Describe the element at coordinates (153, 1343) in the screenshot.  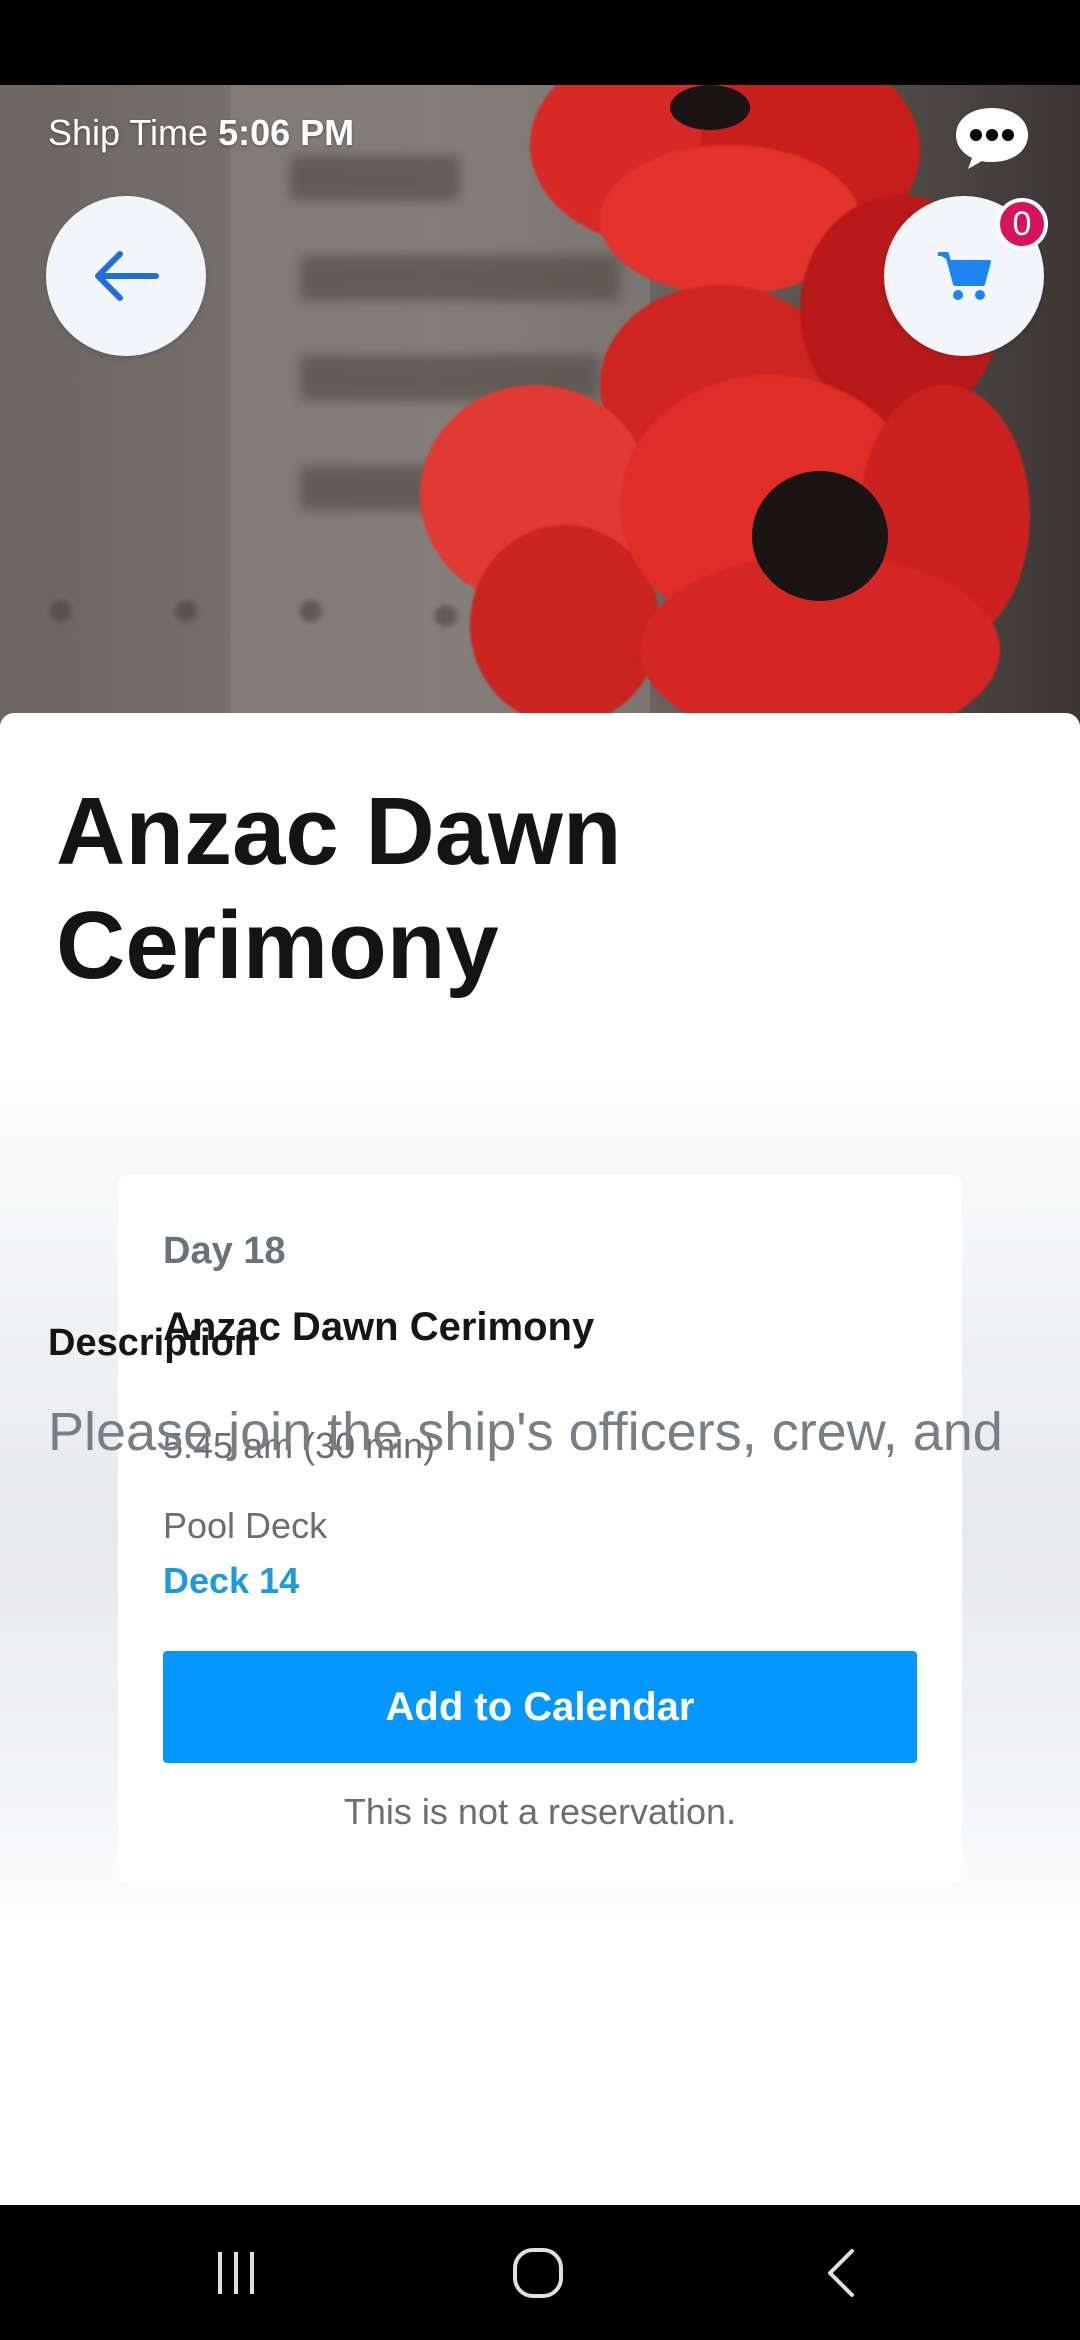
I see `description-heading: Description` at that location.